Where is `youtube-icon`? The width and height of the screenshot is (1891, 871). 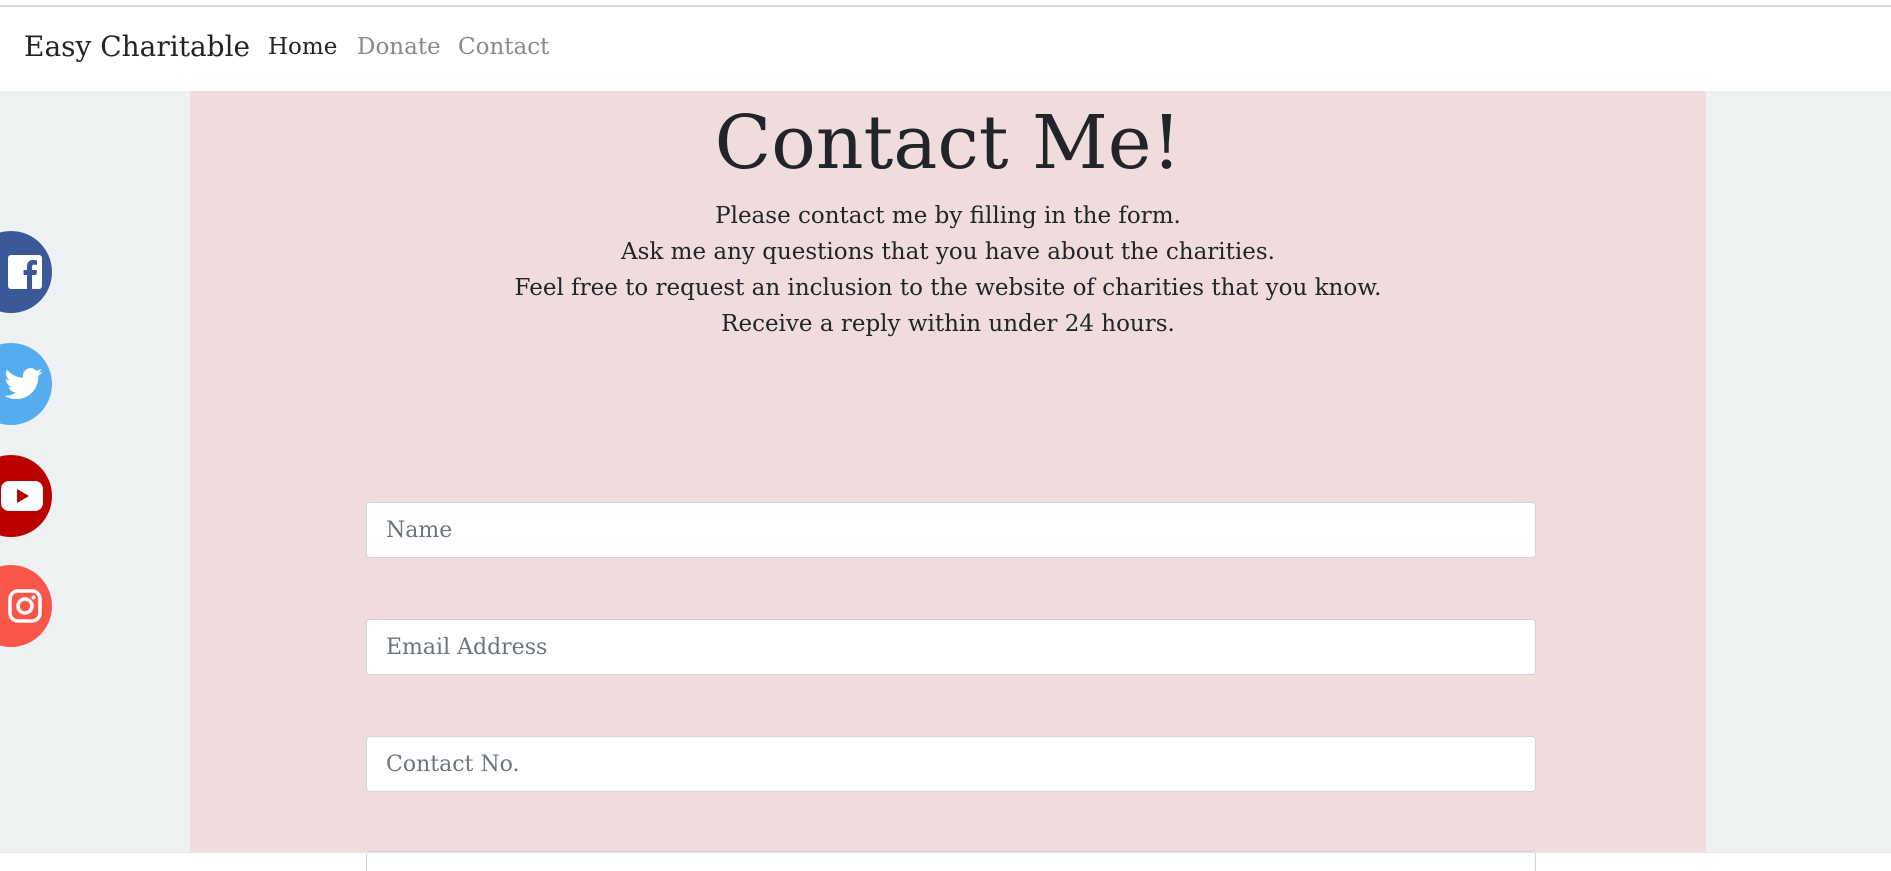 youtube-icon is located at coordinates (22, 496).